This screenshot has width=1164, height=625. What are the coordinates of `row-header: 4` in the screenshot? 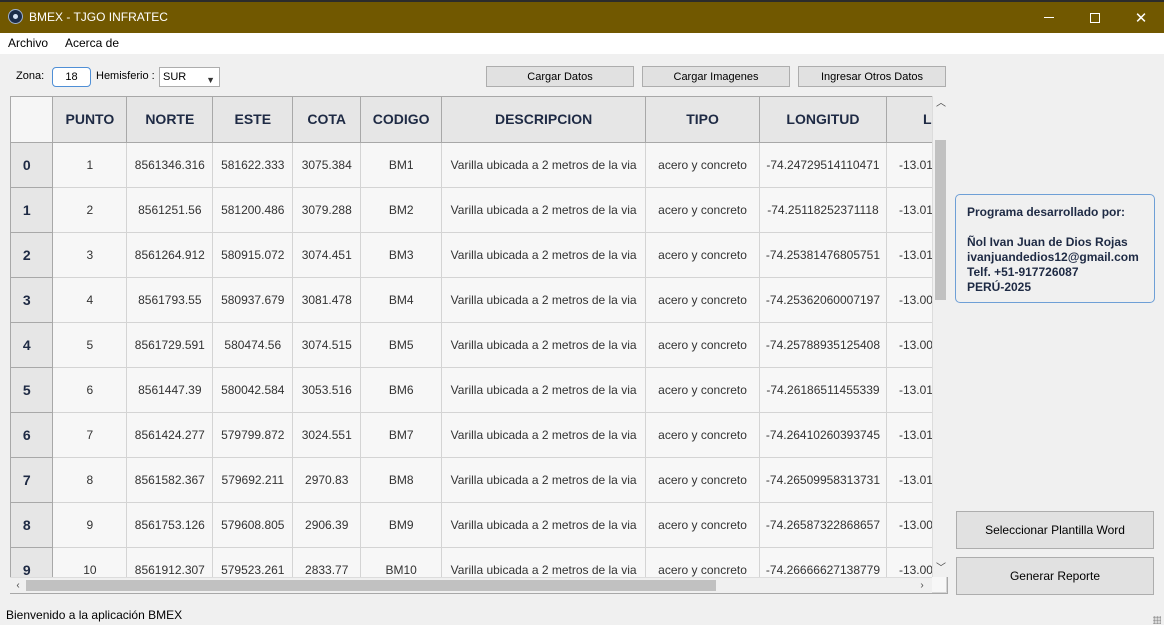 It's located at (32, 345).